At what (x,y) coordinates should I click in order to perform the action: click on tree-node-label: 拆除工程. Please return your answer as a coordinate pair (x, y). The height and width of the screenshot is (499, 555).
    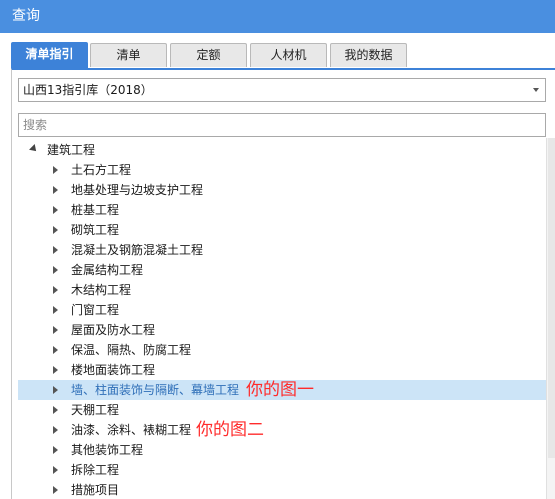
    Looking at the image, I should click on (95, 470).